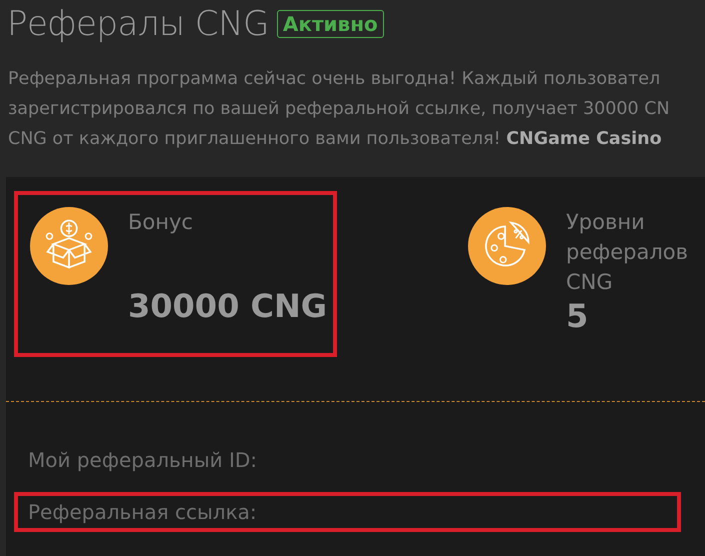 Image resolution: width=705 pixels, height=556 pixels. What do you see at coordinates (627, 252) in the screenshot?
I see `stat-label: Уровни рефералов CNG` at bounding box center [627, 252].